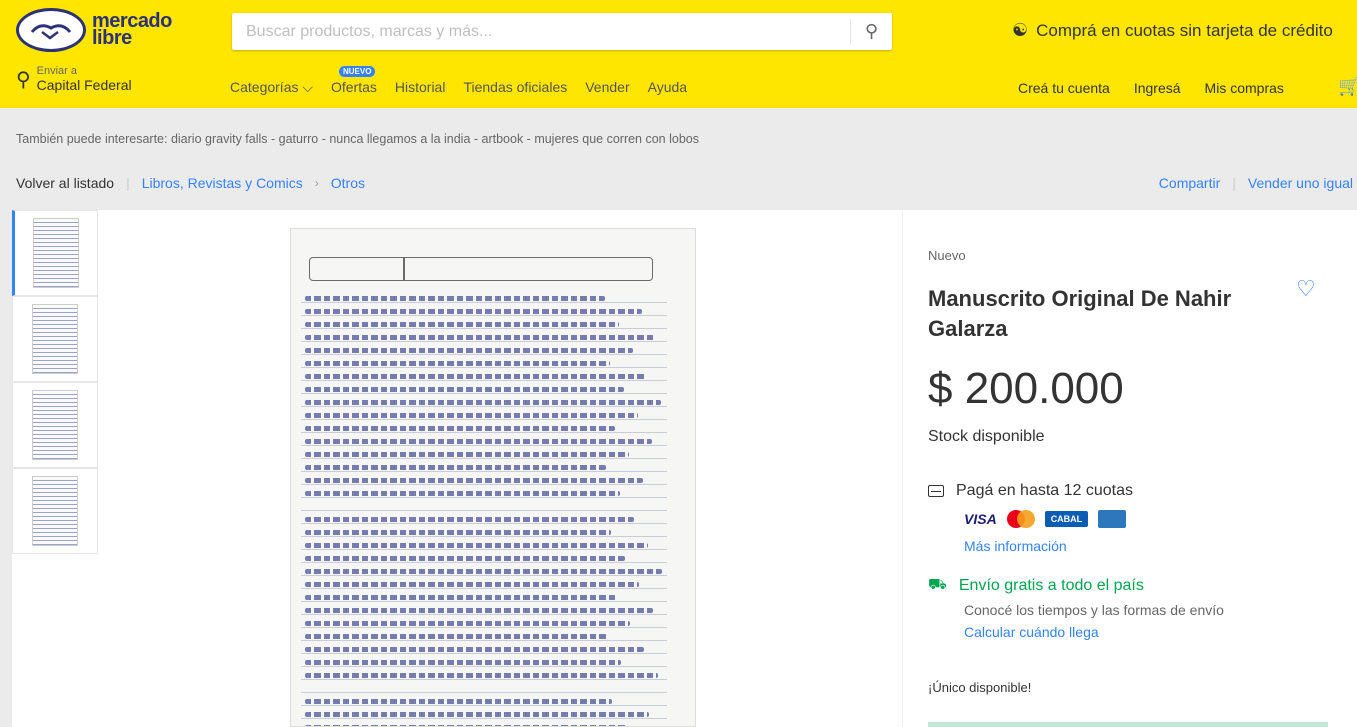 The image size is (1357, 727). What do you see at coordinates (980, 519) in the screenshot?
I see `visa-logo: VISA` at bounding box center [980, 519].